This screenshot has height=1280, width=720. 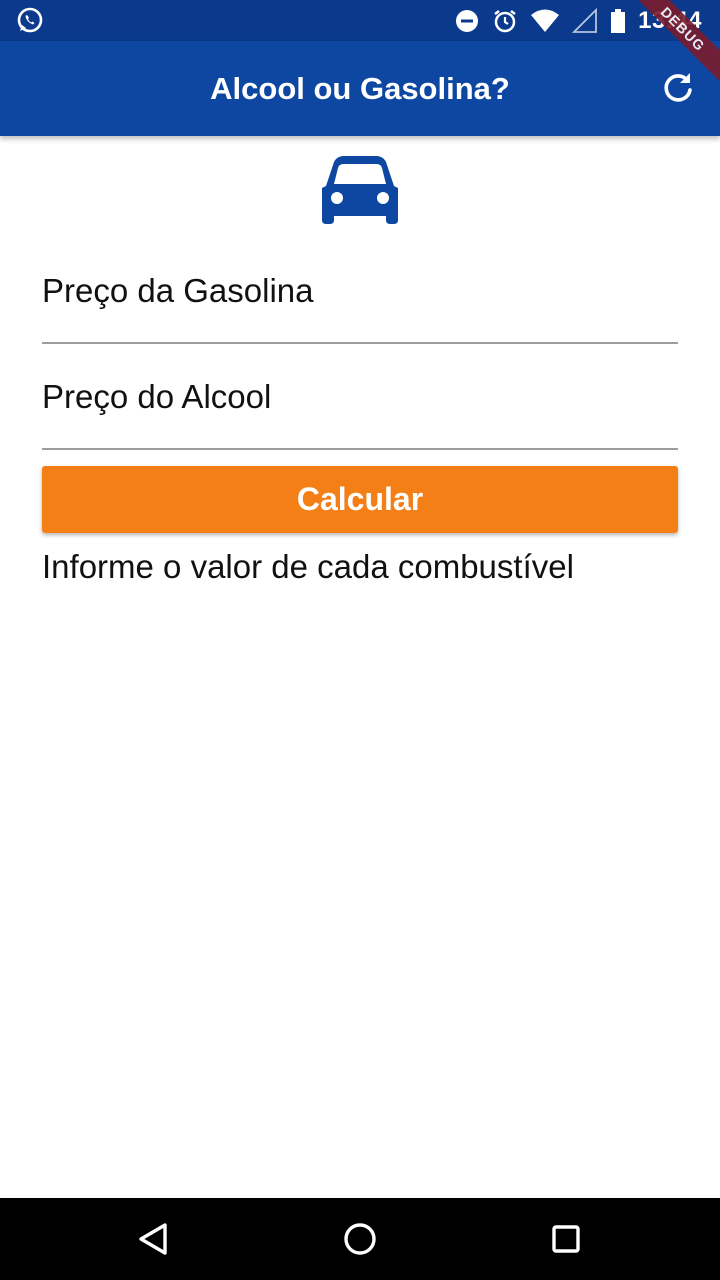 What do you see at coordinates (618, 21) in the screenshot?
I see `battery-icon` at bounding box center [618, 21].